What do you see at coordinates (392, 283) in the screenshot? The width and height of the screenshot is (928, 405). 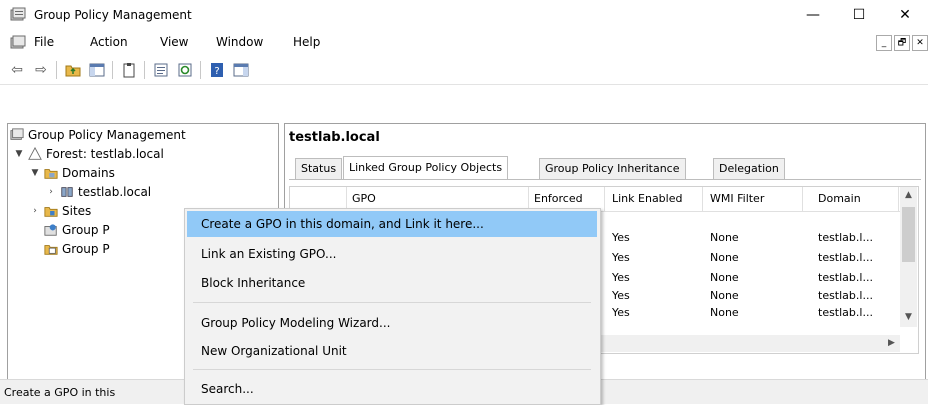 I see `menu-item-block-inheritance: Block Inheritance` at bounding box center [392, 283].